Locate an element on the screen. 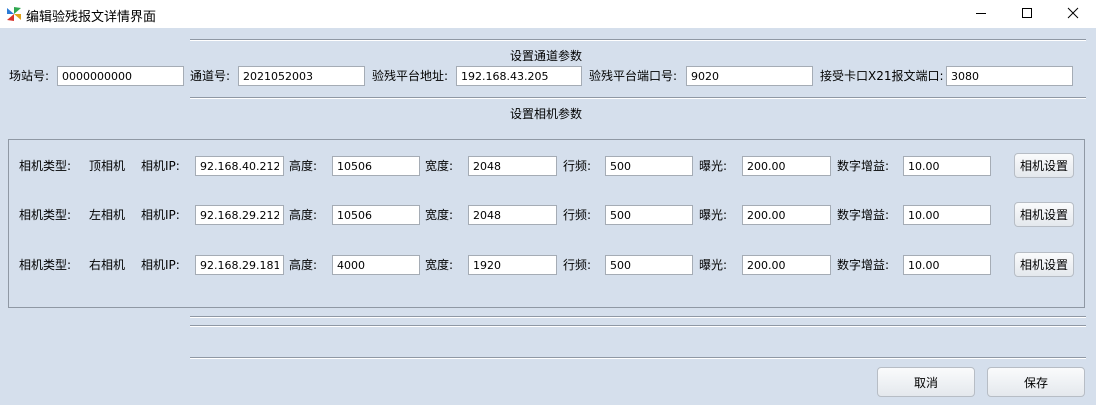  station-field is located at coordinates (120, 76).